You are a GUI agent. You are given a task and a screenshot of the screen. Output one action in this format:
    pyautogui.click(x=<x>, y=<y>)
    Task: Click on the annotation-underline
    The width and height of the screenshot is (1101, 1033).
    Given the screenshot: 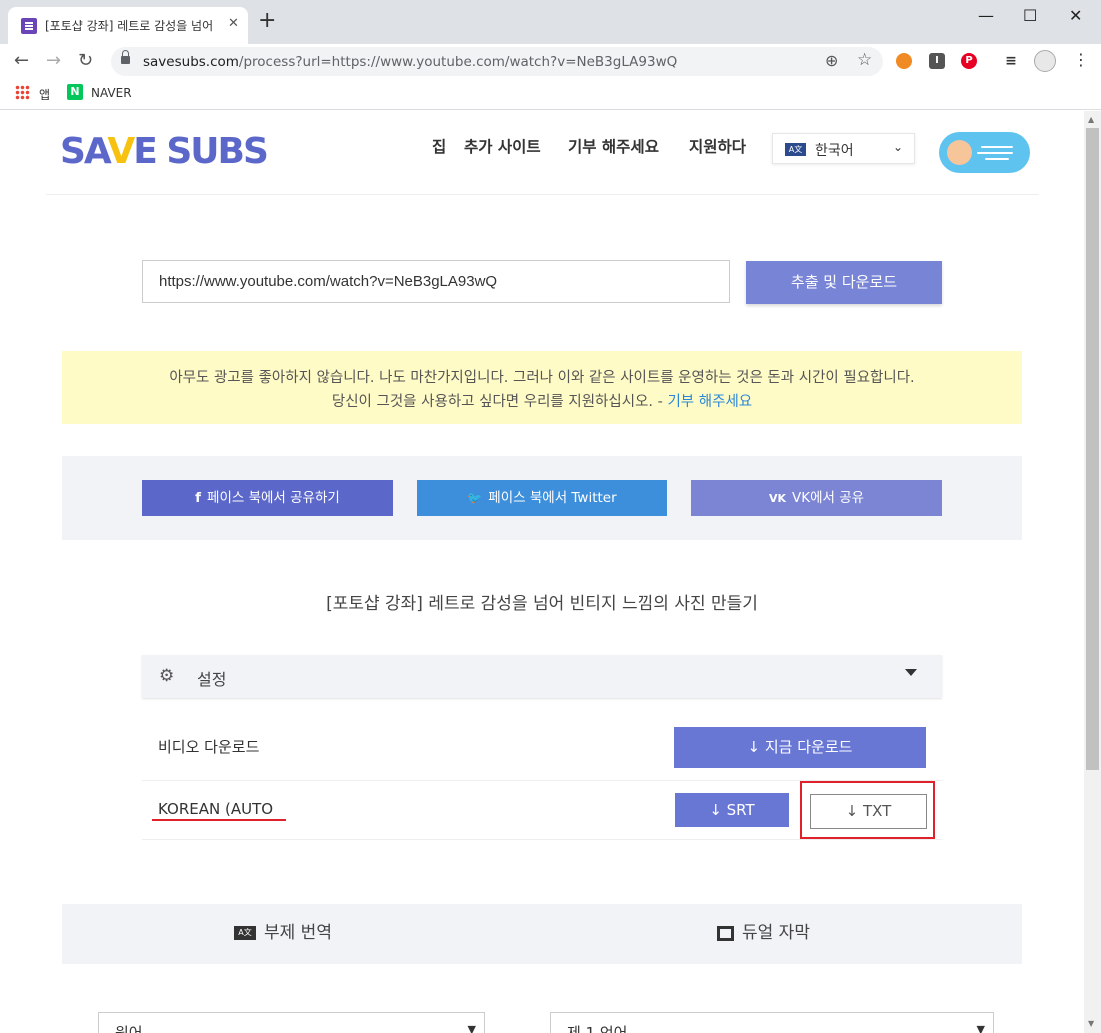 What is the action you would take?
    pyautogui.click(x=219, y=820)
    